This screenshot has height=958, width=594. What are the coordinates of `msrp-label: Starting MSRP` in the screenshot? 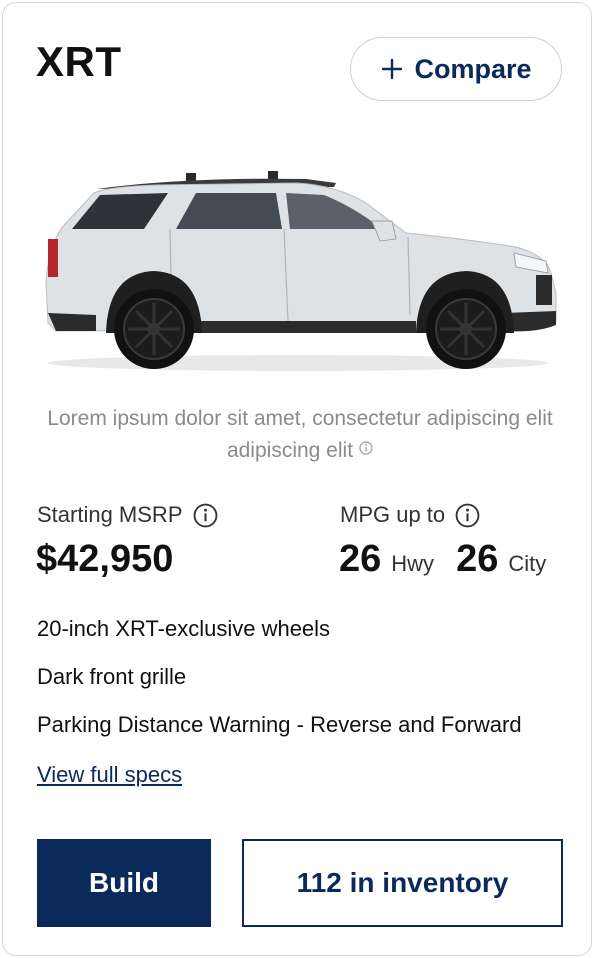 It's located at (110, 514).